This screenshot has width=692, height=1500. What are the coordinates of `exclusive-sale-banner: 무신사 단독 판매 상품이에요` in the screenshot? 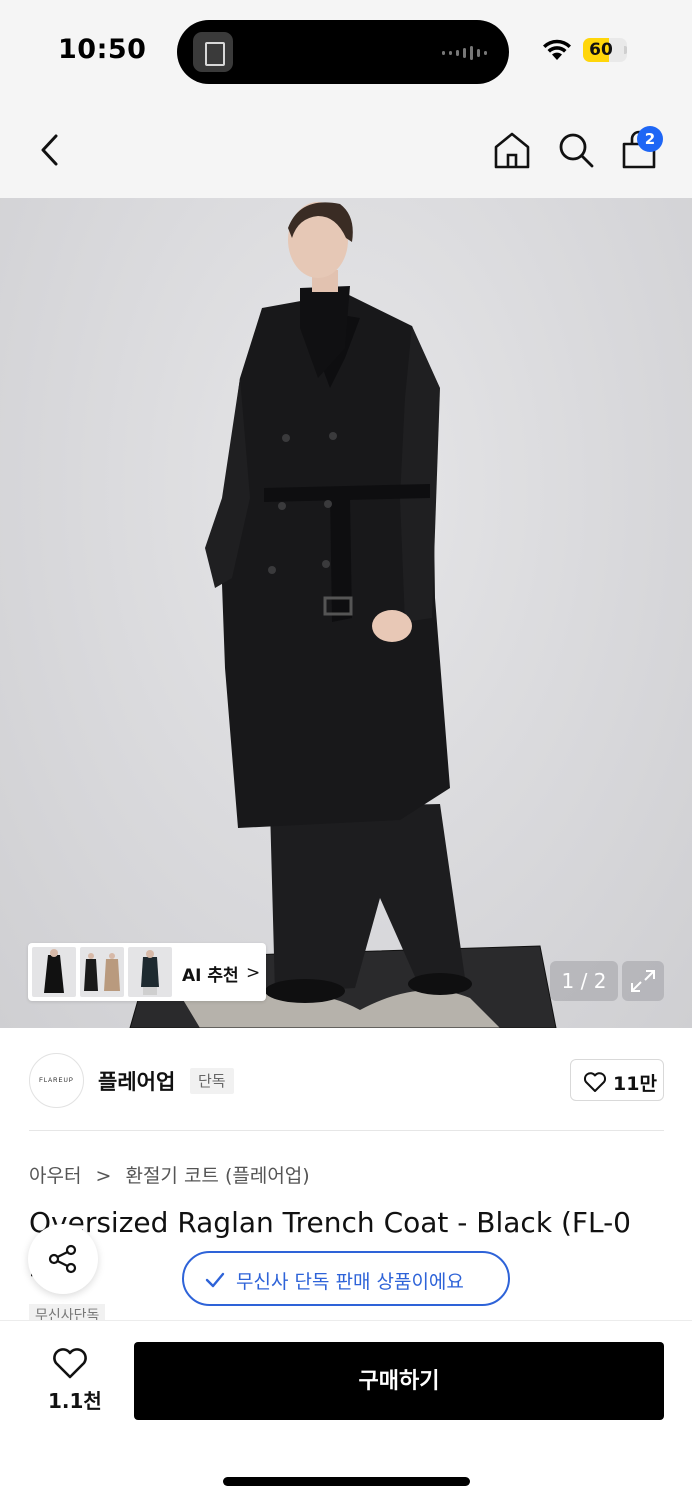 It's located at (346, 1278).